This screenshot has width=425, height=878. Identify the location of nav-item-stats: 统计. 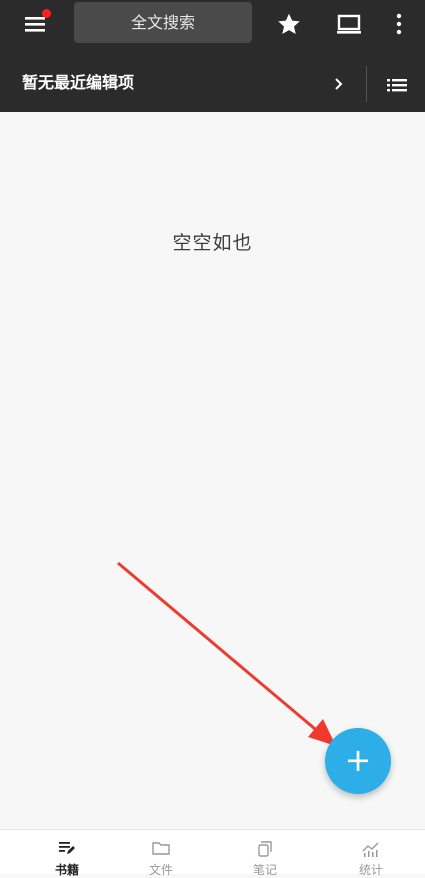
(371, 853).